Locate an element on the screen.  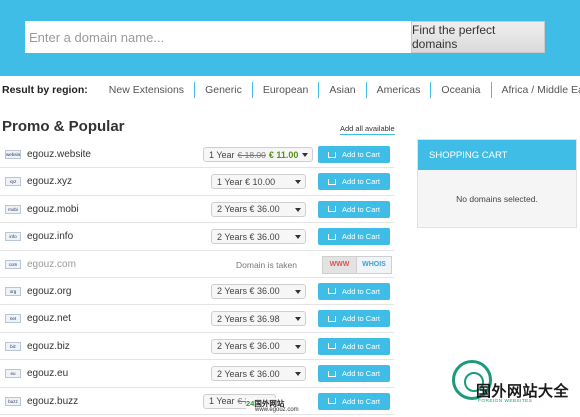
domain-name: egouz.mobi is located at coordinates (53, 209).